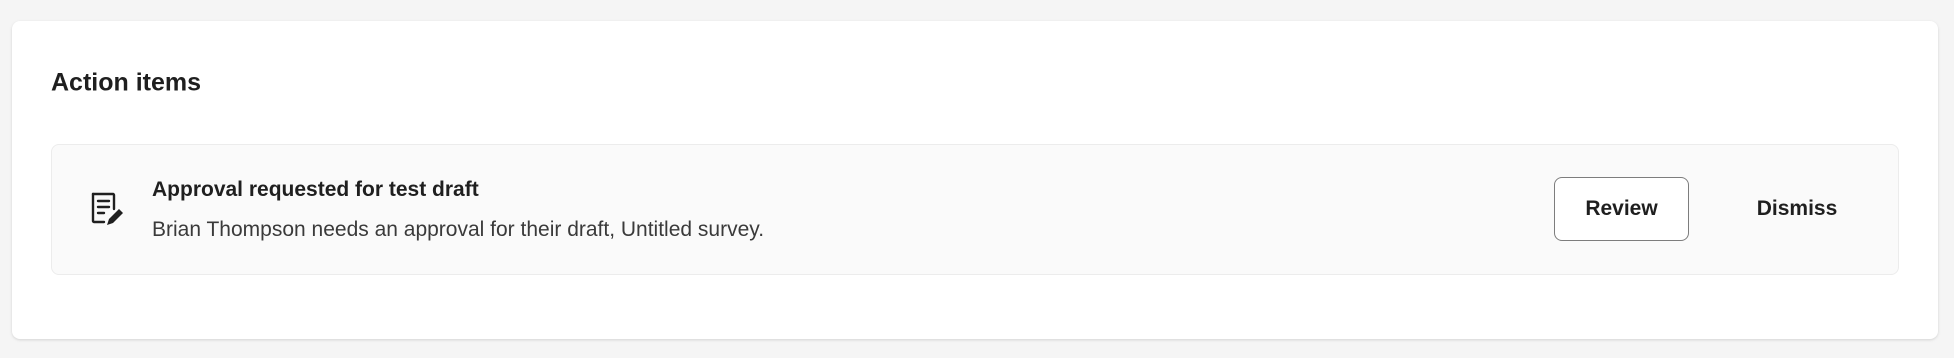  Describe the element at coordinates (315, 189) in the screenshot. I see `action-item-title: Approval requested for test draft` at that location.